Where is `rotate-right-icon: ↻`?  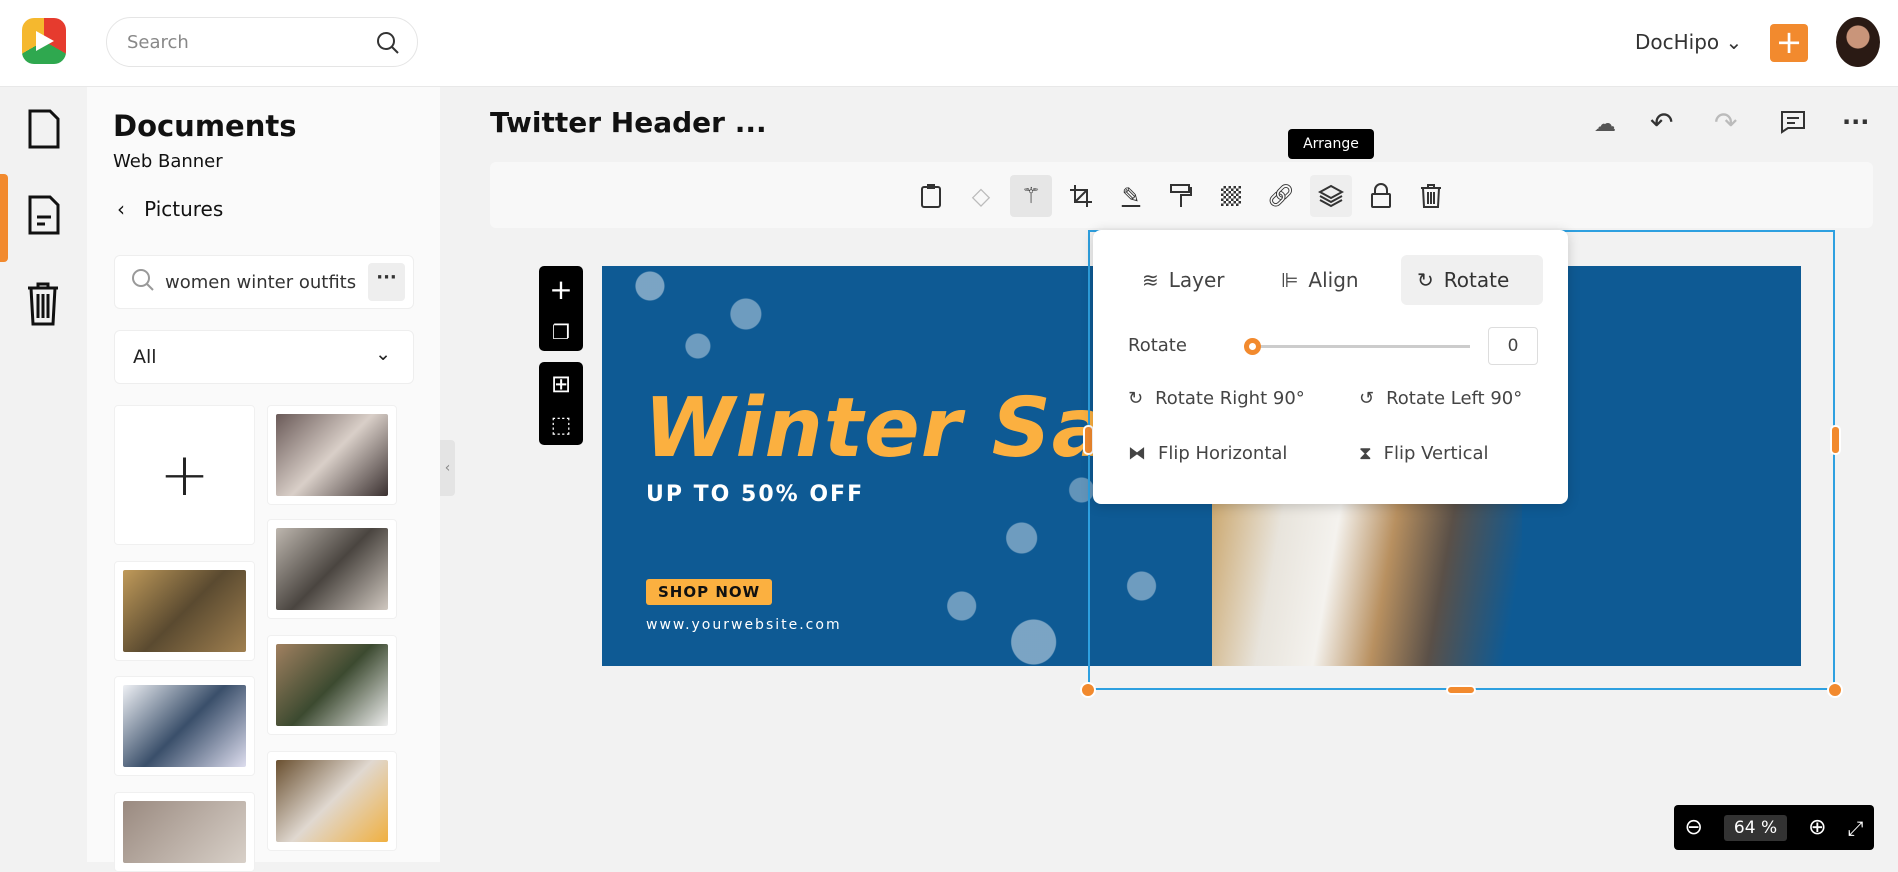
rotate-right-icon: ↻ is located at coordinates (1136, 398).